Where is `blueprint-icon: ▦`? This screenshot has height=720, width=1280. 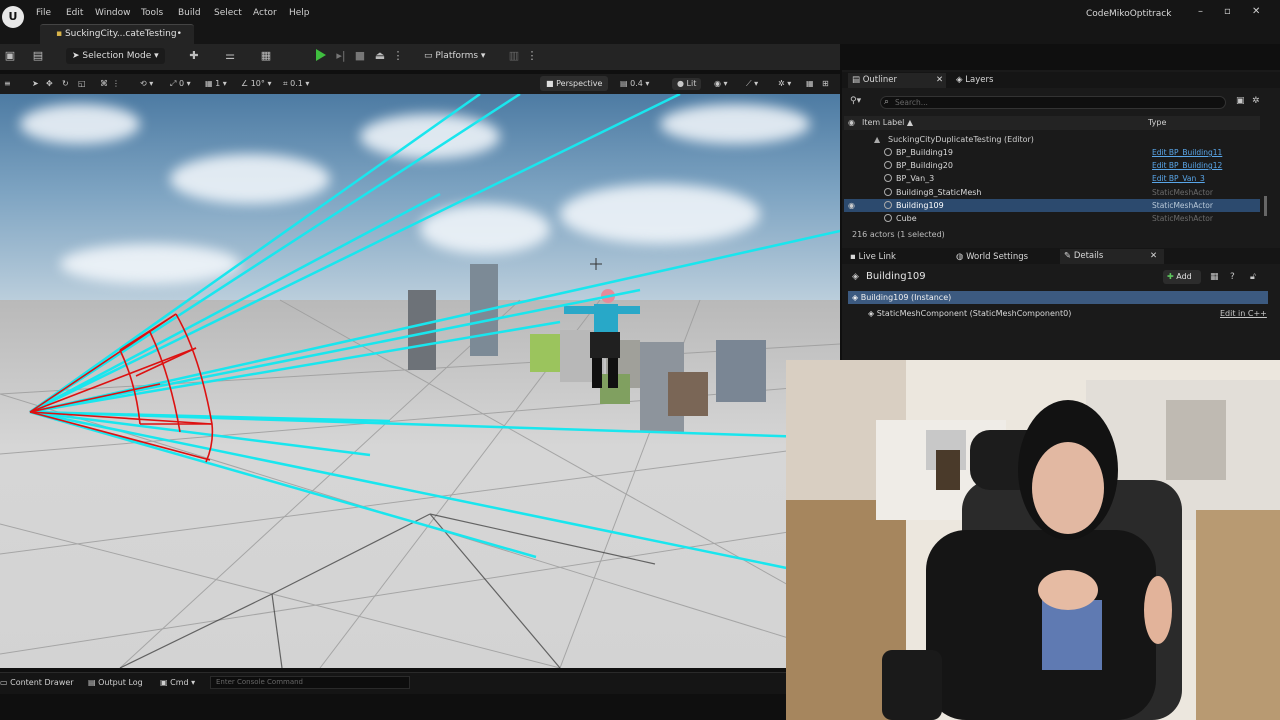
blueprint-icon: ▦ is located at coordinates (1214, 277).